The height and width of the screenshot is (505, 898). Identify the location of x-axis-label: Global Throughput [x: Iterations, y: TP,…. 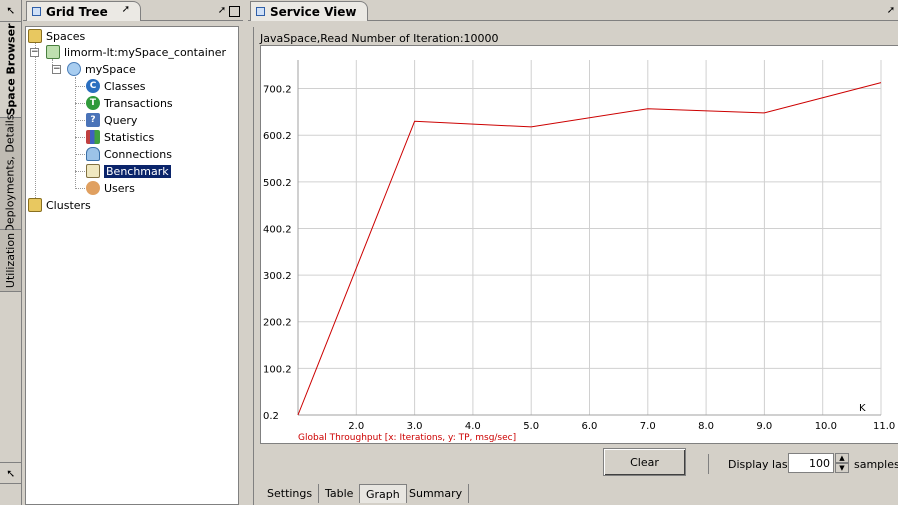
(407, 438).